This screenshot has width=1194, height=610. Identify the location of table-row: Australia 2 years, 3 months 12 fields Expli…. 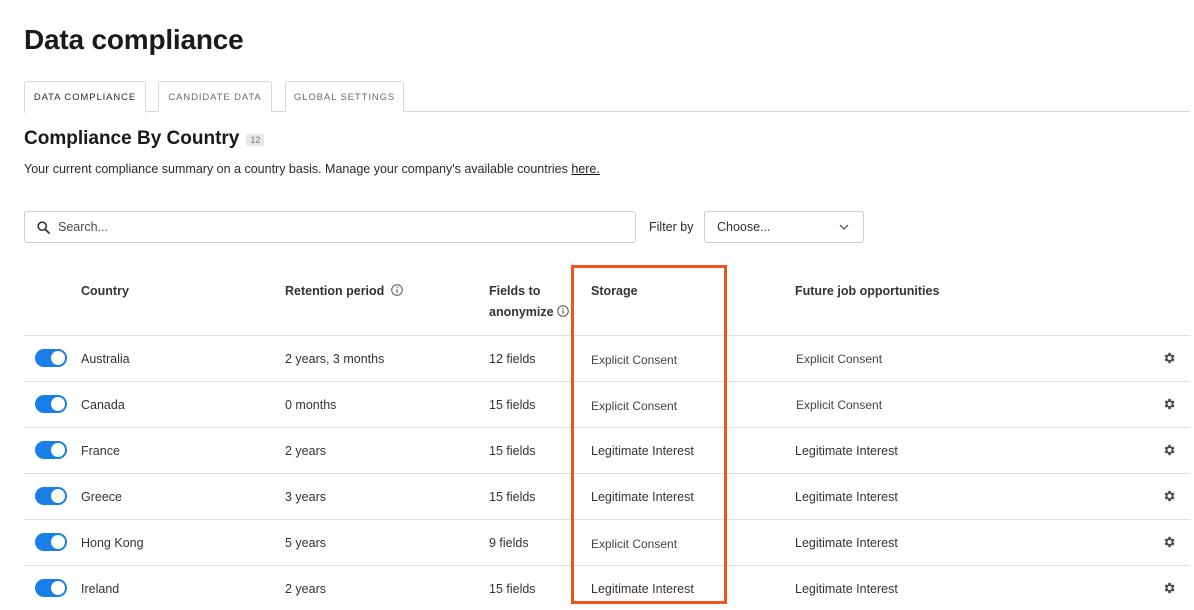
(607, 358).